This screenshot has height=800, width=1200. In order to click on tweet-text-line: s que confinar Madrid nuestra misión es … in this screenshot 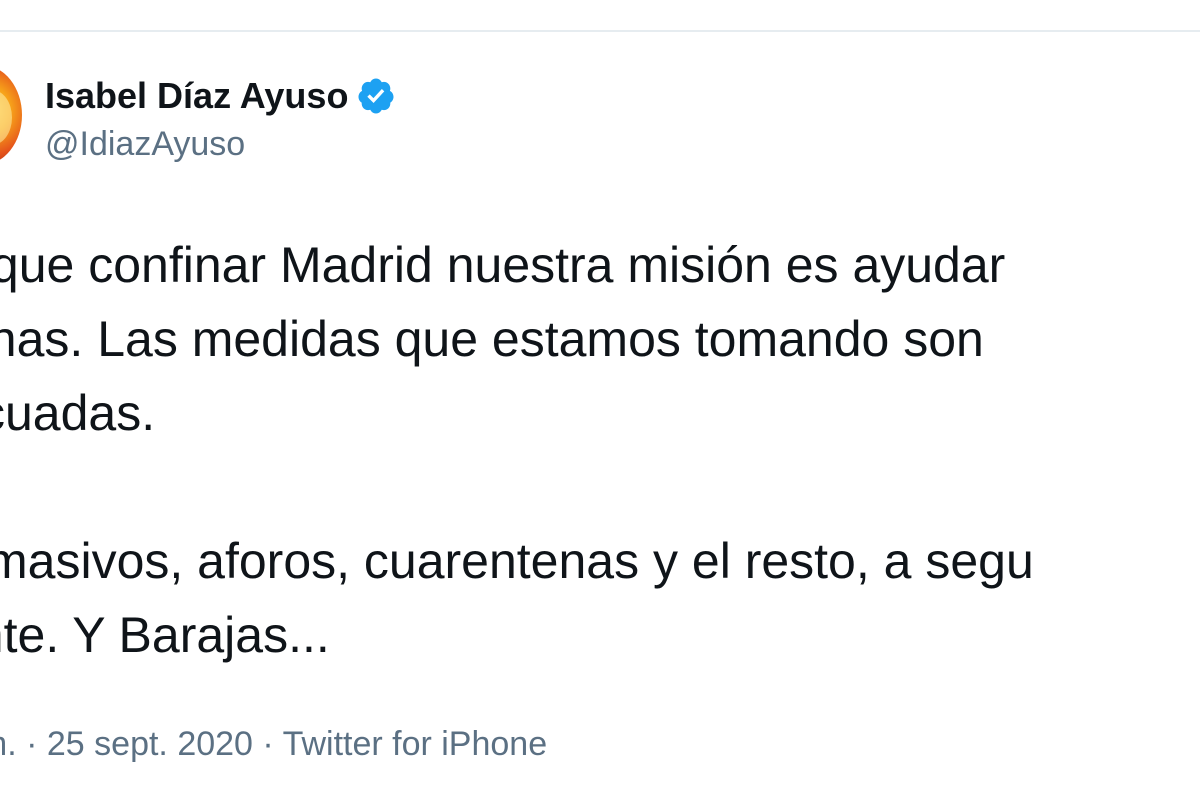, I will do `click(503, 265)`.